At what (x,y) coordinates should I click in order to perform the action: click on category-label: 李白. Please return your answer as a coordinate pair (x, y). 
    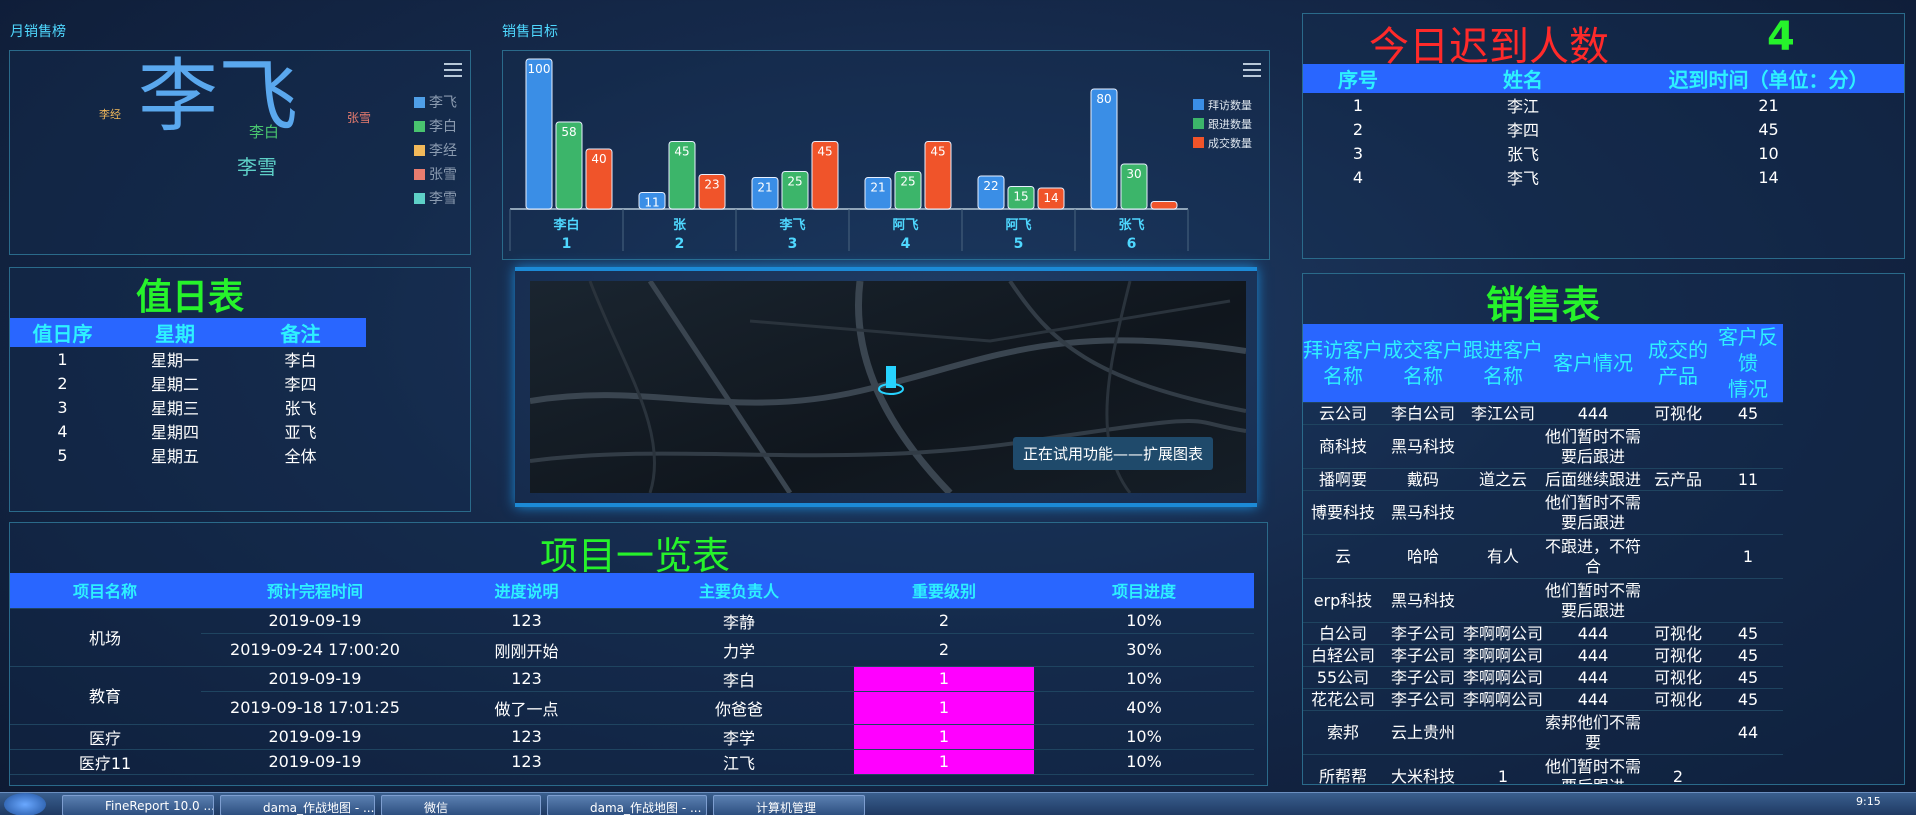
    Looking at the image, I should click on (565, 225).